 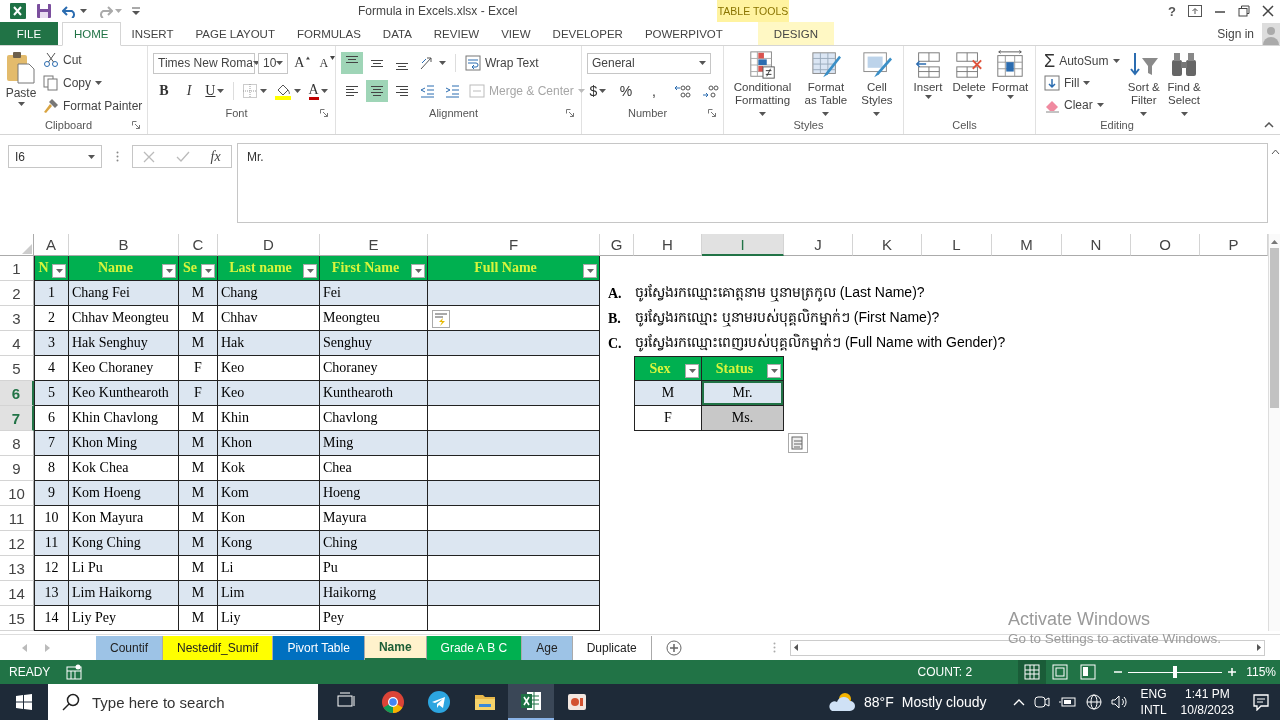 What do you see at coordinates (1096, 245) in the screenshot?
I see `column-header: N` at bounding box center [1096, 245].